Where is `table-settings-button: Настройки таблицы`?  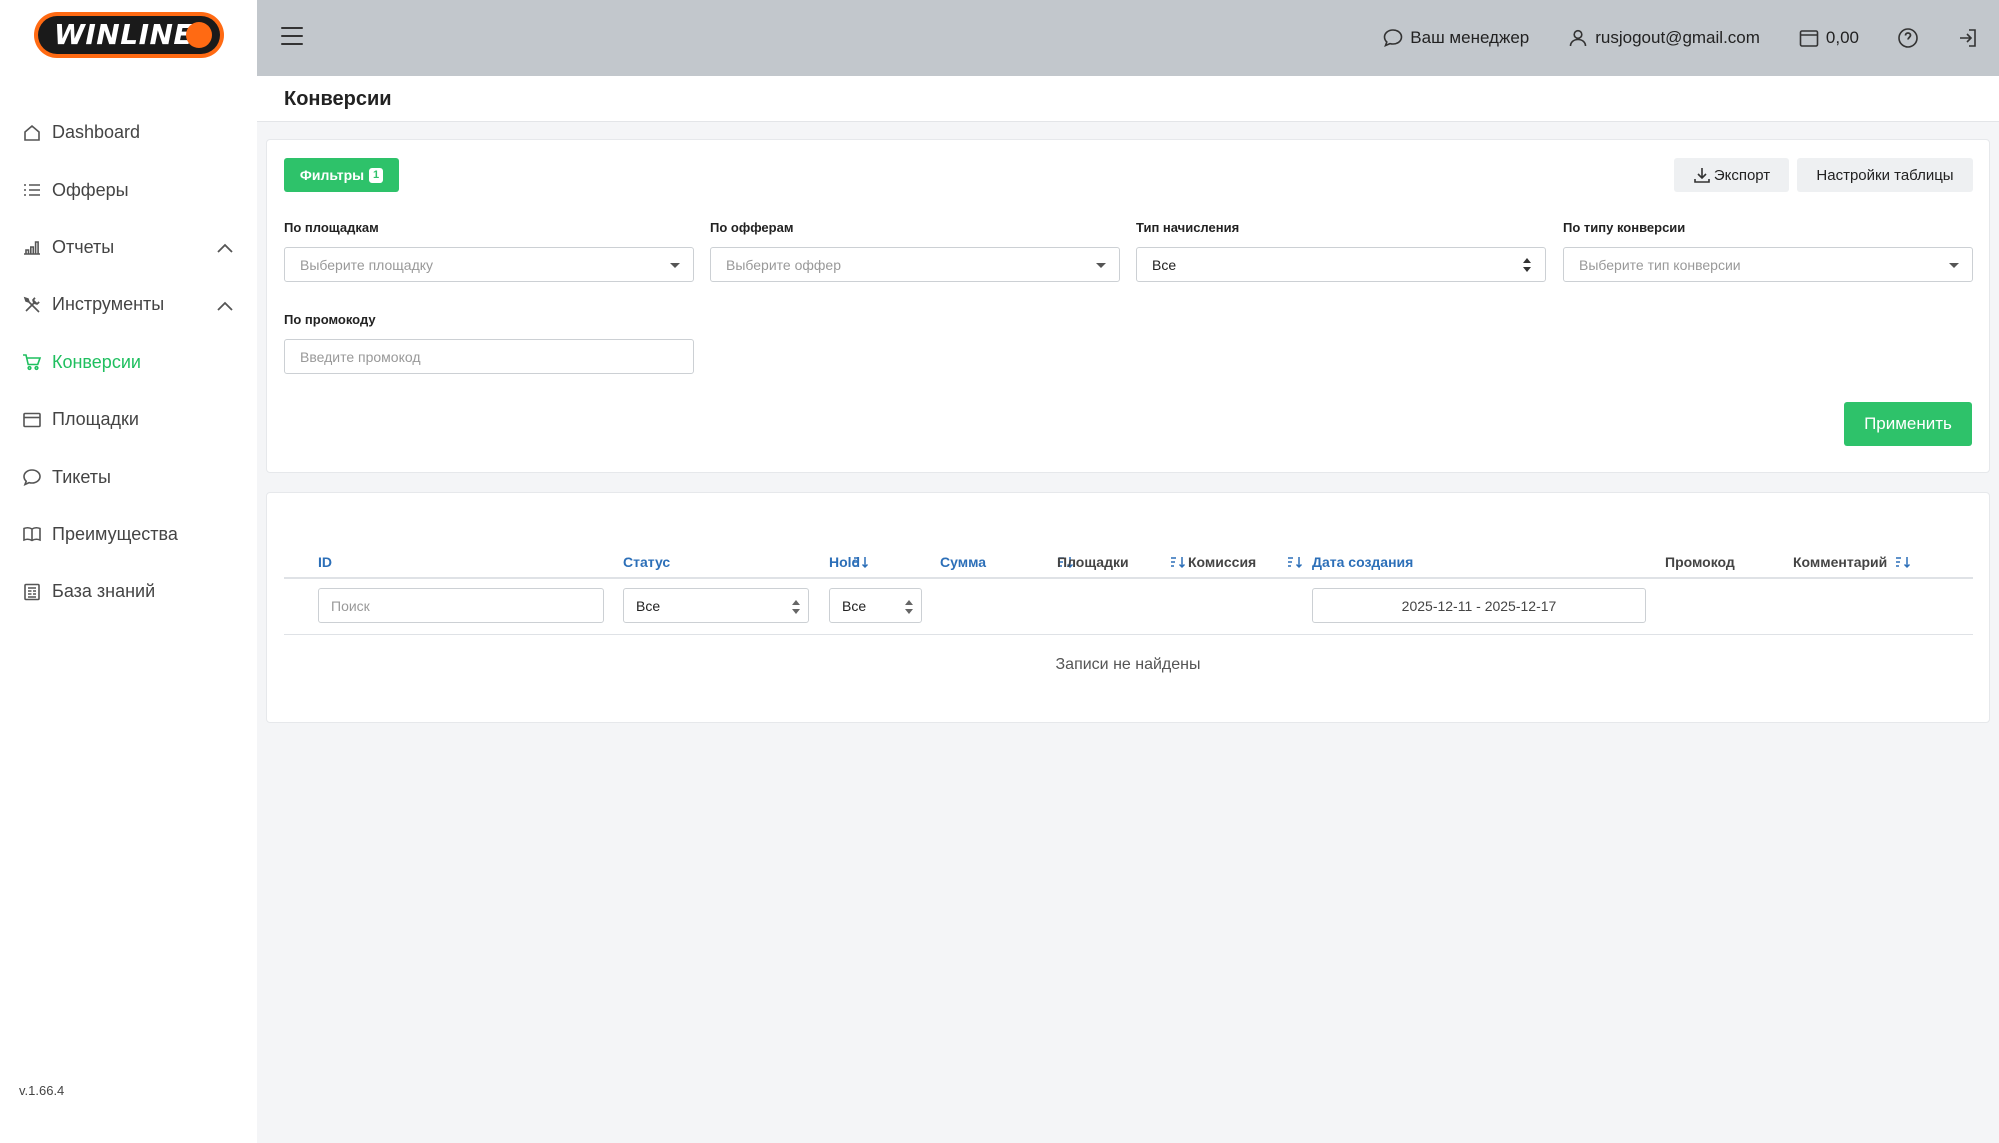 table-settings-button: Настройки таблицы is located at coordinates (1885, 175).